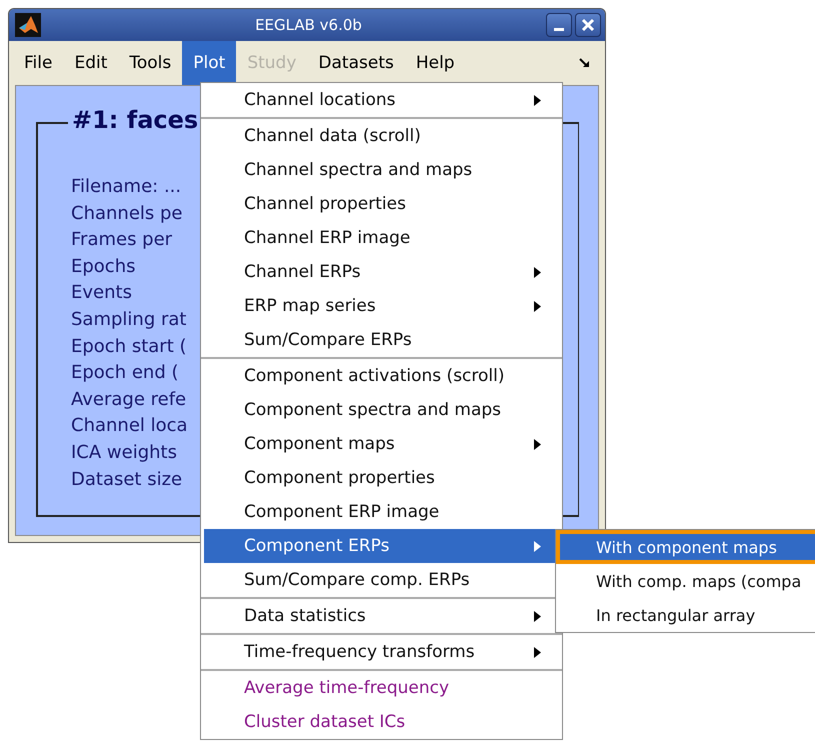 This screenshot has height=752, width=815. What do you see at coordinates (150, 63) in the screenshot?
I see `menu-item: Tools` at bounding box center [150, 63].